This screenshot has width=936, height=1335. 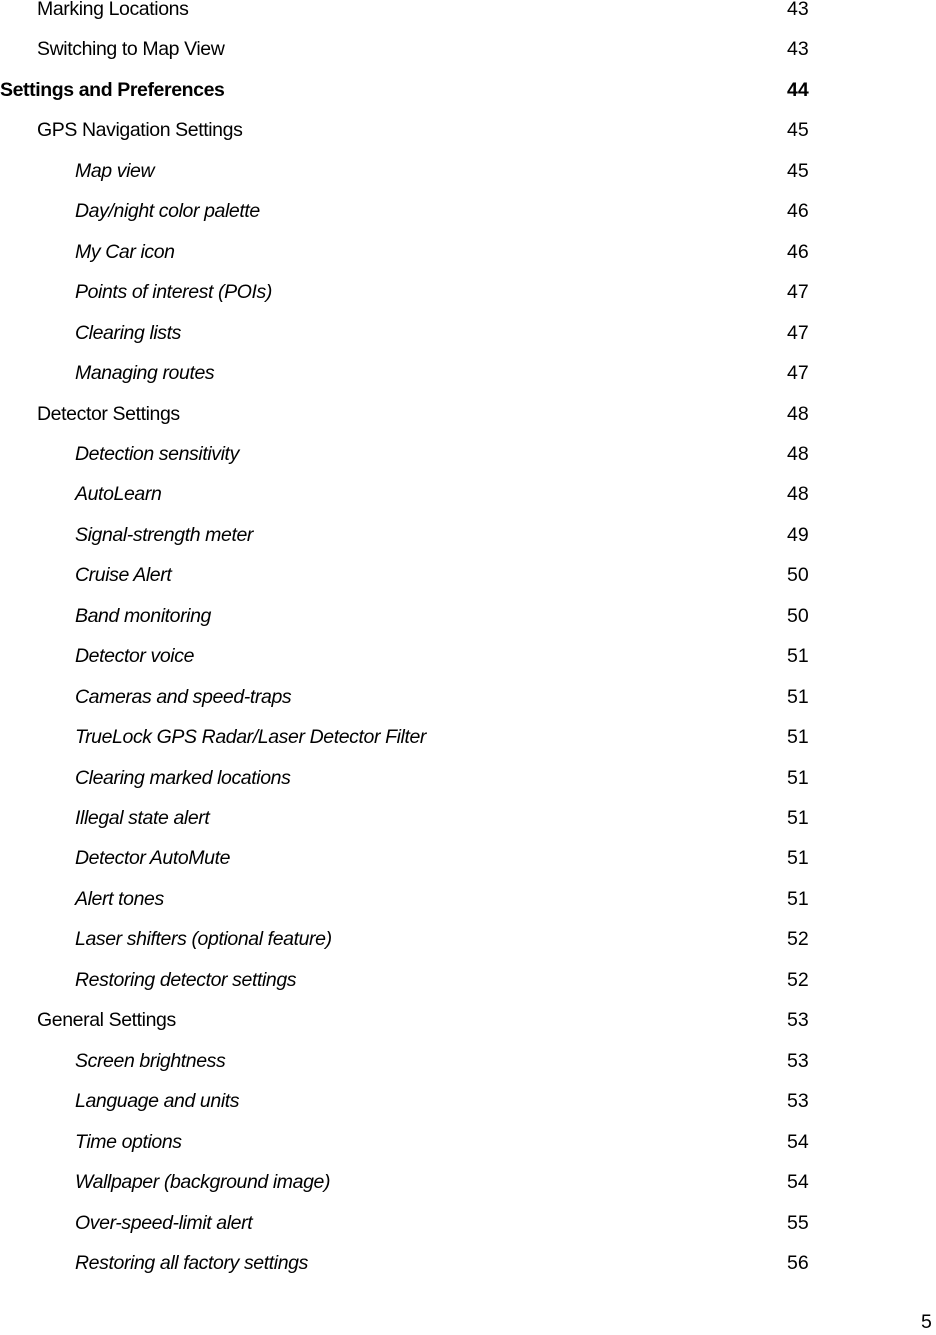 What do you see at coordinates (468, 373) in the screenshot?
I see `toc-entry: Managing routes 47` at bounding box center [468, 373].